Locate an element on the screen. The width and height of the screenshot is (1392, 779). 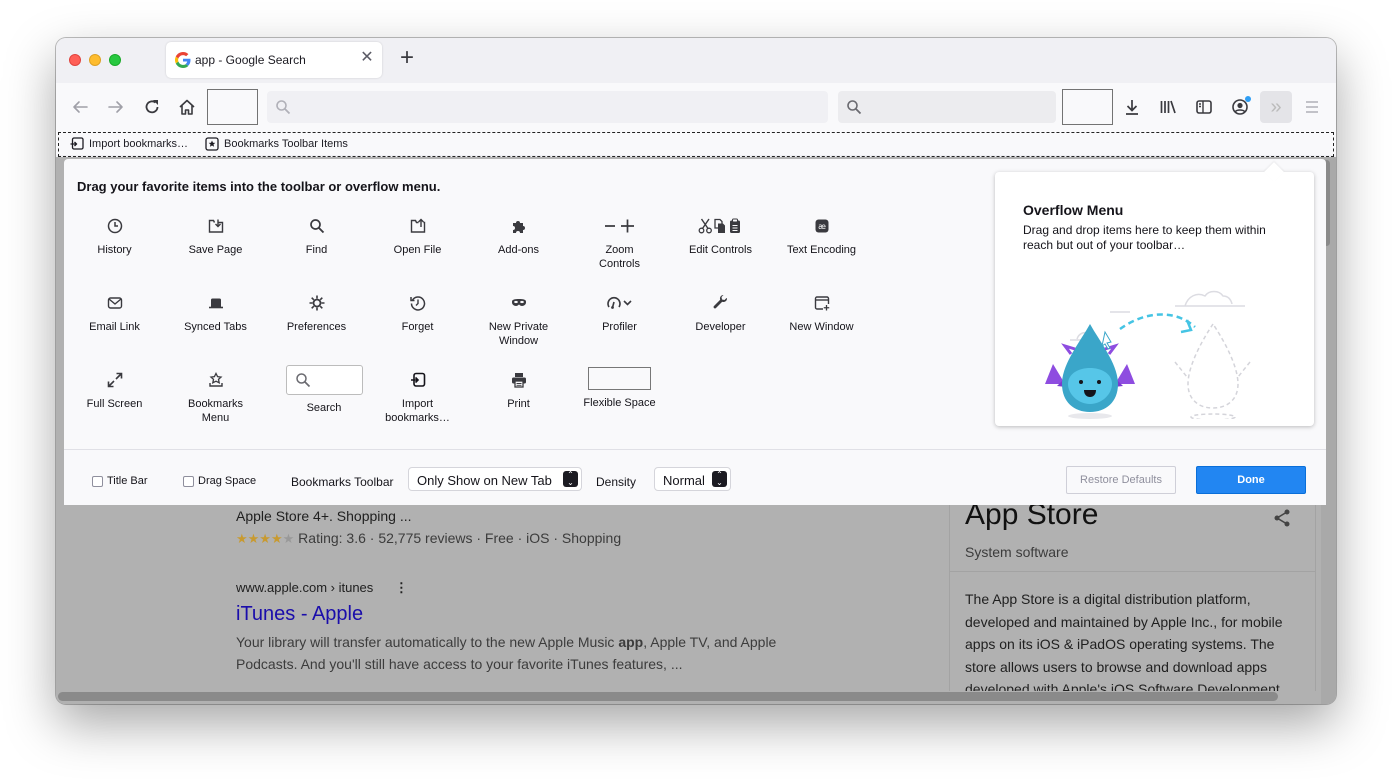
palette-item: Flexible Space is located at coordinates (619, 388).